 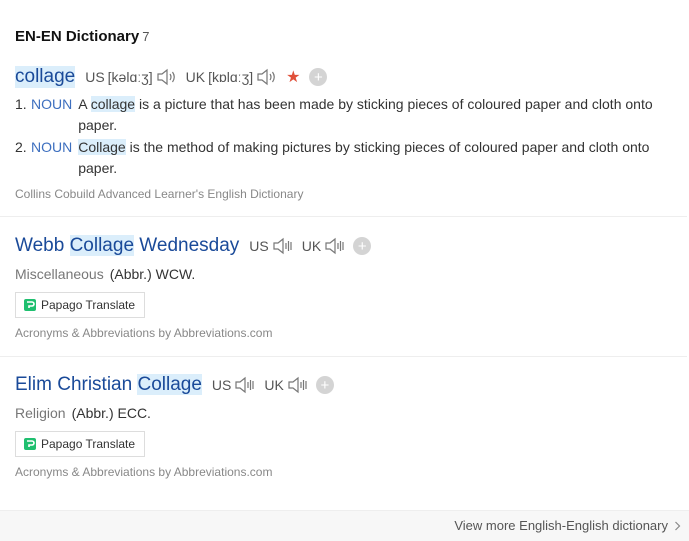 What do you see at coordinates (76, 384) in the screenshot?
I see `headword-pre: Elim Christian` at bounding box center [76, 384].